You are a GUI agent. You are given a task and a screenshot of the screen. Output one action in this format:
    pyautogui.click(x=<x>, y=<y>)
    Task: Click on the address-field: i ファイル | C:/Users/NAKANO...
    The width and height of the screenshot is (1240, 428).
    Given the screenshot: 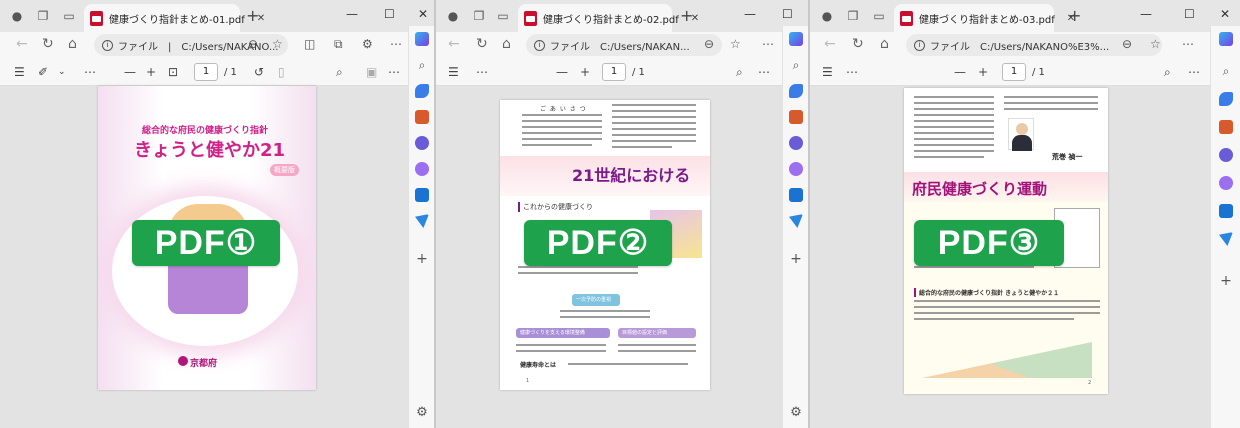 What is the action you would take?
    pyautogui.click(x=191, y=45)
    